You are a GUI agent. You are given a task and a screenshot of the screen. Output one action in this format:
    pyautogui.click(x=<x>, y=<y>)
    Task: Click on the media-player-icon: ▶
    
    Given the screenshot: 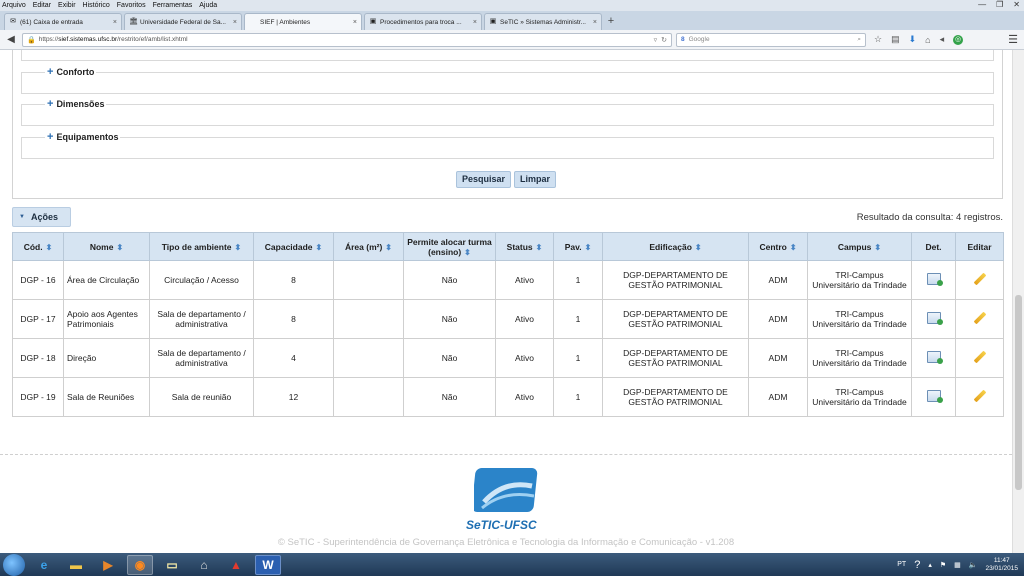 What is the action you would take?
    pyautogui.click(x=108, y=565)
    